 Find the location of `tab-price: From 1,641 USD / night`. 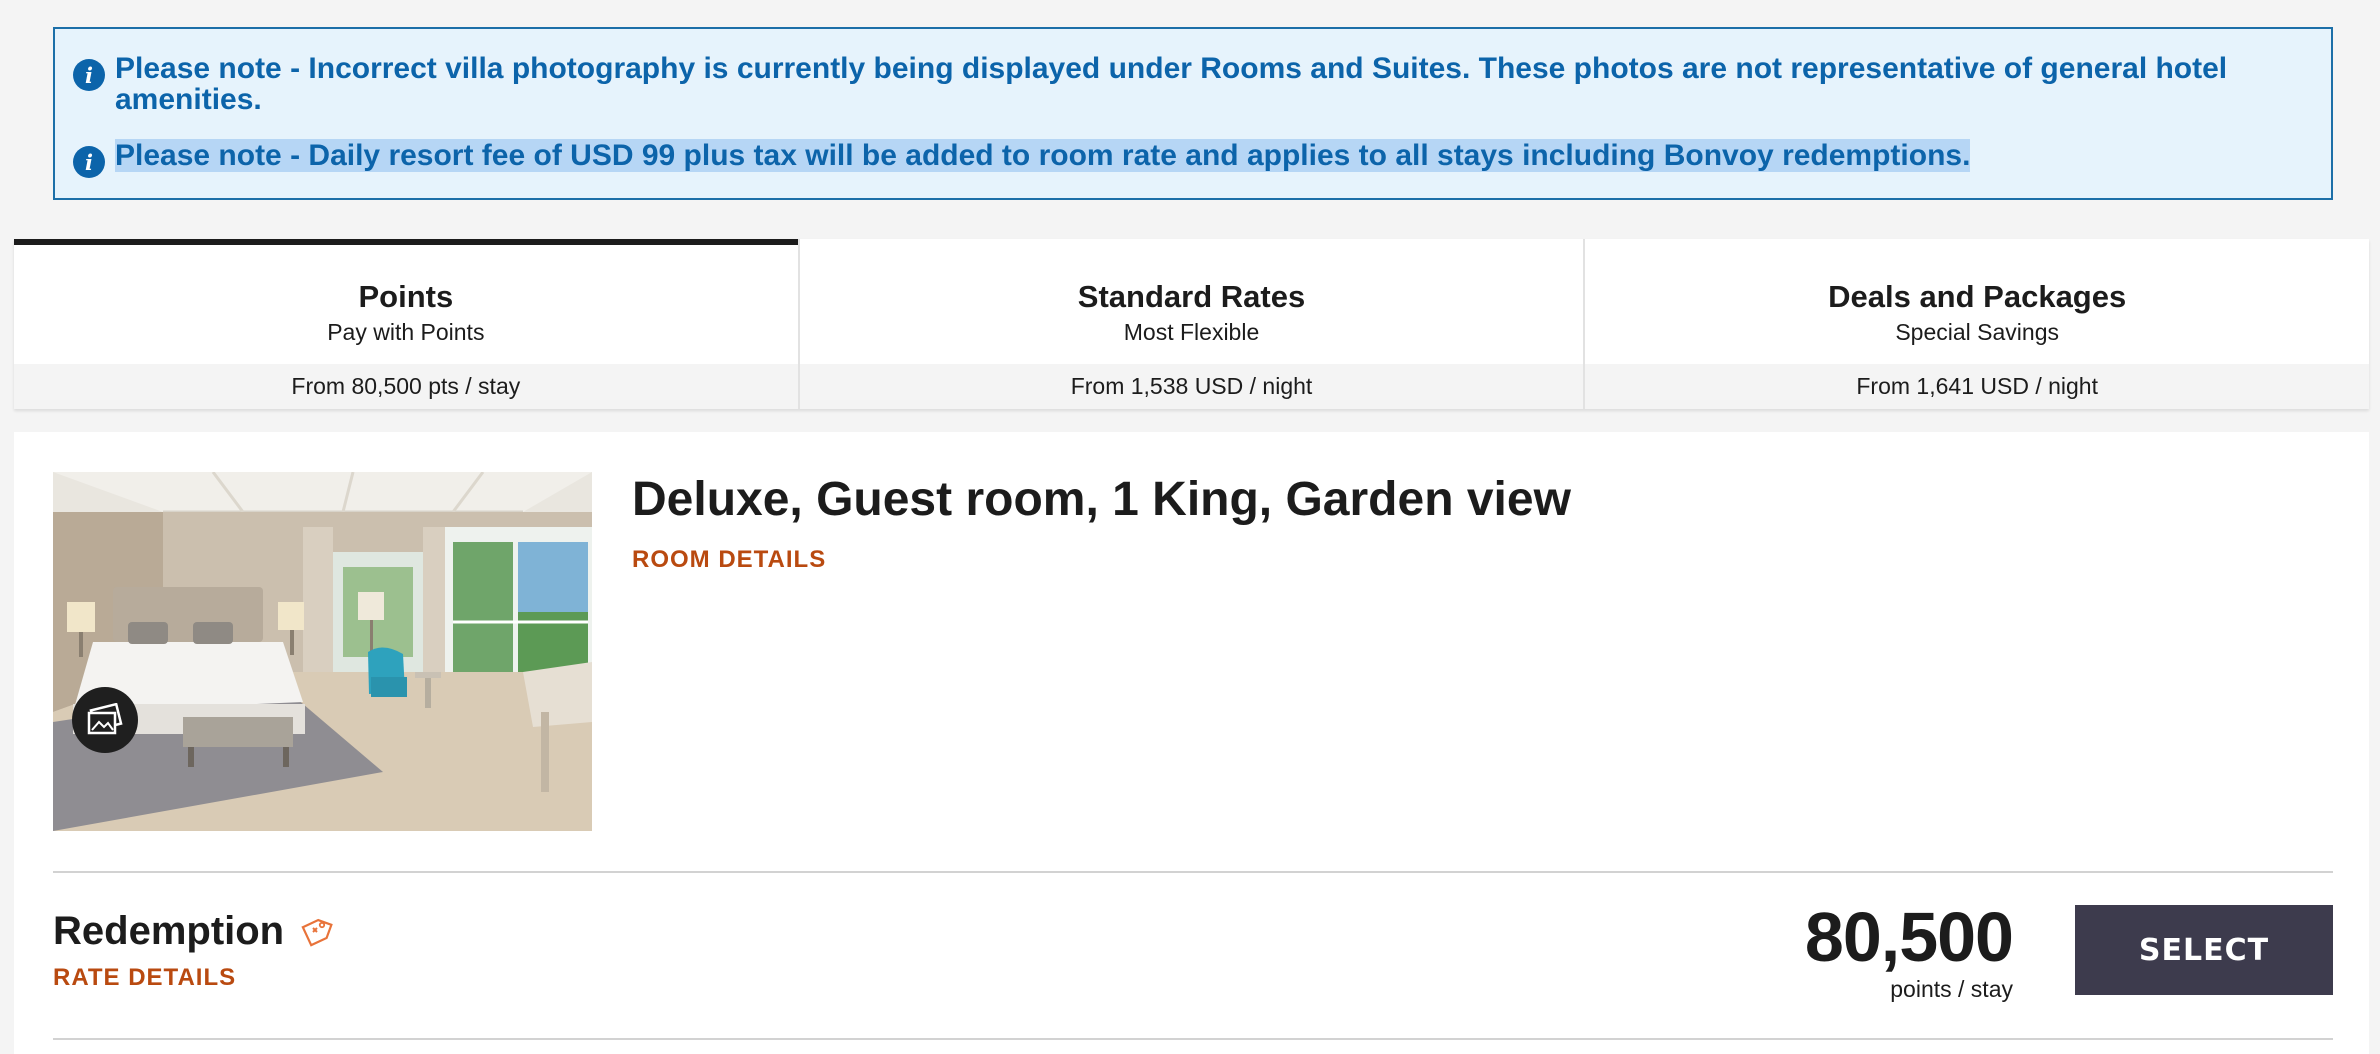

tab-price: From 1,641 USD / night is located at coordinates (1977, 386).